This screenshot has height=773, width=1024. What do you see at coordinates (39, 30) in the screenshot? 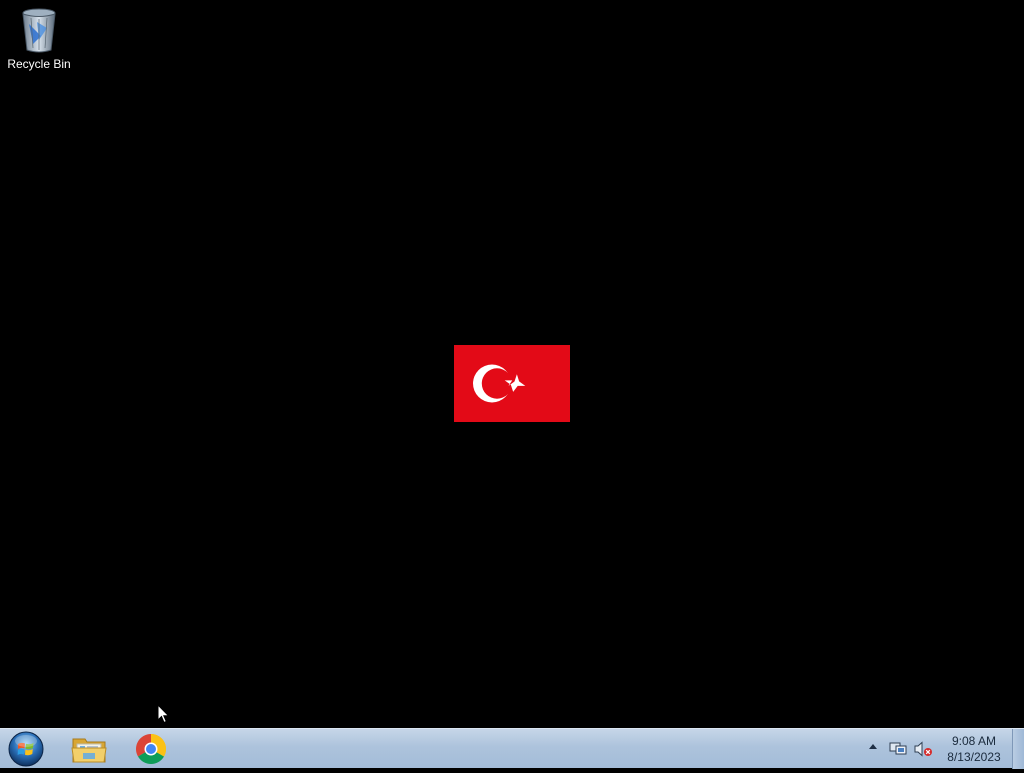
I see `recycle-bin-icon` at bounding box center [39, 30].